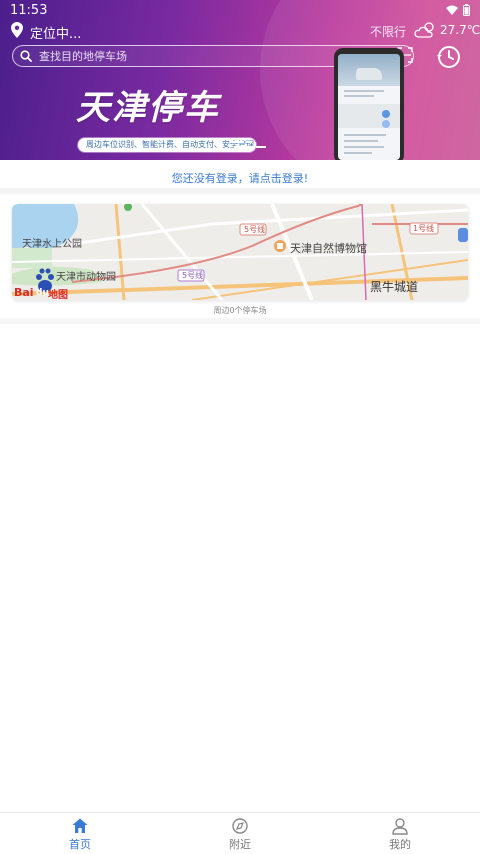 The width and height of the screenshot is (480, 854). What do you see at coordinates (388, 32) in the screenshot?
I see `traffic-limit-text: 不限行` at bounding box center [388, 32].